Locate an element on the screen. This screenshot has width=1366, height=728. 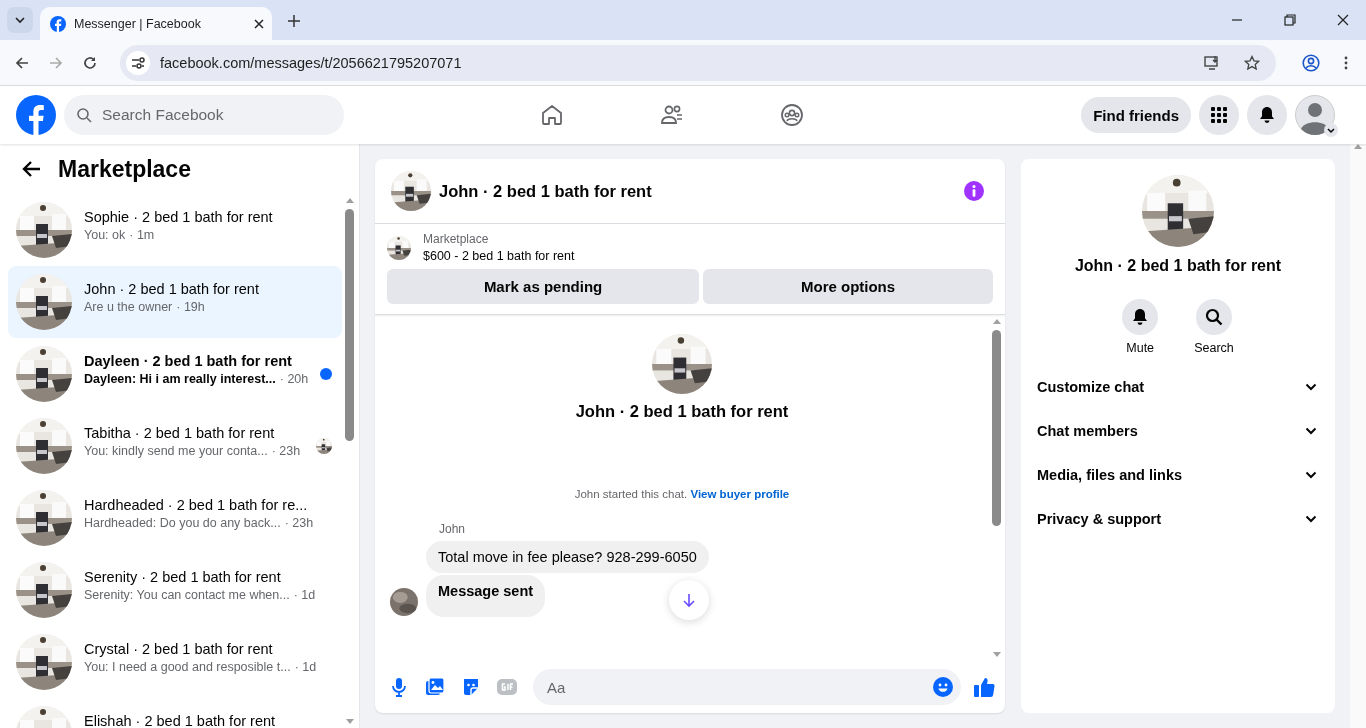
search-field: Search Facebook is located at coordinates (216, 115).